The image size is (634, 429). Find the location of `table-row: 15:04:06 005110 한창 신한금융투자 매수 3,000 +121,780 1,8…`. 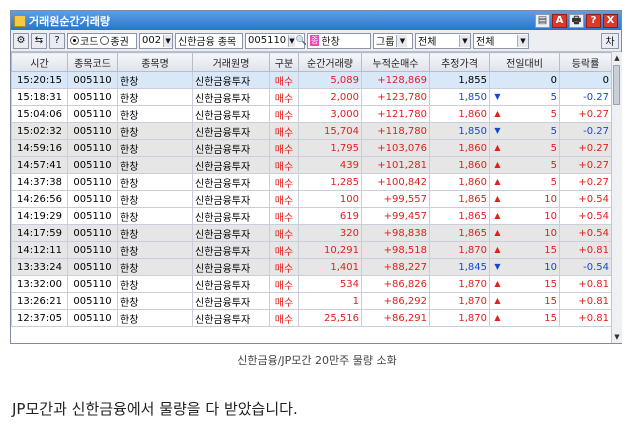

table-row: 15:04:06 005110 한창 신한금융투자 매수 3,000 +121,780 1,8… is located at coordinates (311, 114).